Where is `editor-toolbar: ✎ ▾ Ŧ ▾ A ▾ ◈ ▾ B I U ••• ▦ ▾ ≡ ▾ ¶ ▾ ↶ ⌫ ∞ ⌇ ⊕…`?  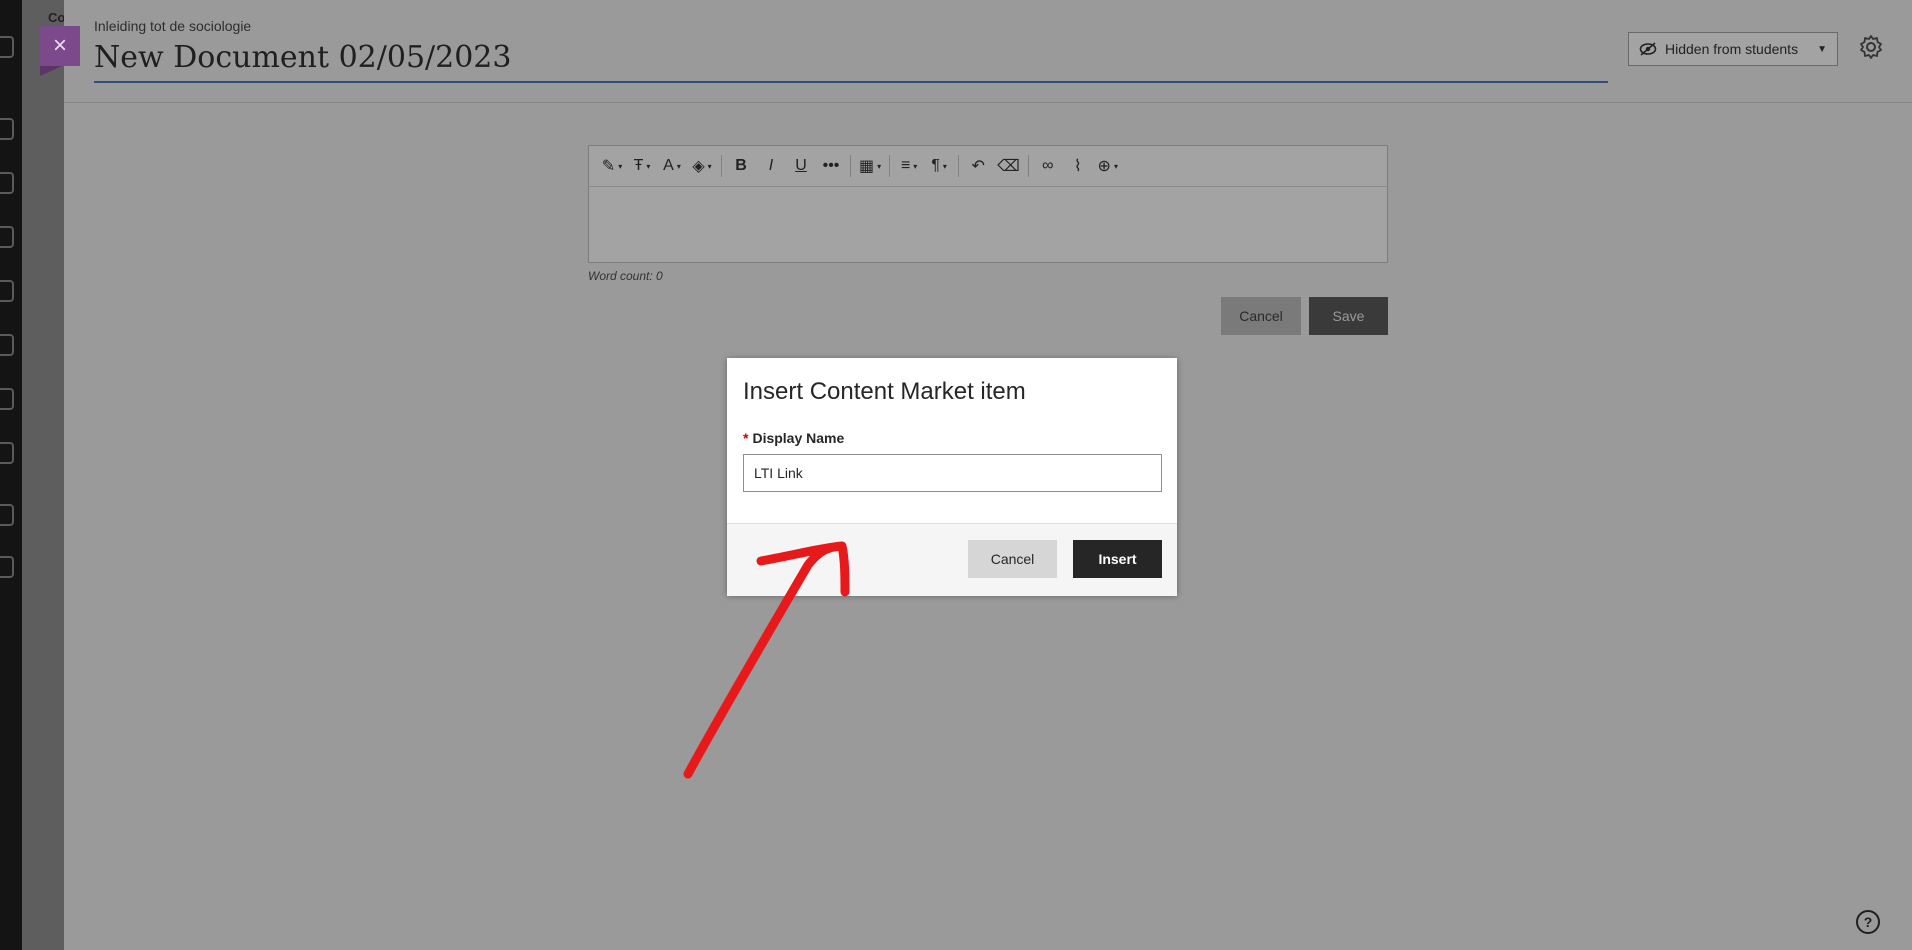
editor-toolbar: ✎ ▾ Ŧ ▾ A ▾ ◈ ▾ B I U ••• ▦ ▾ ≡ ▾ ¶ ▾ ↶ ⌫ ∞ ⌇ ⊕… is located at coordinates (988, 166).